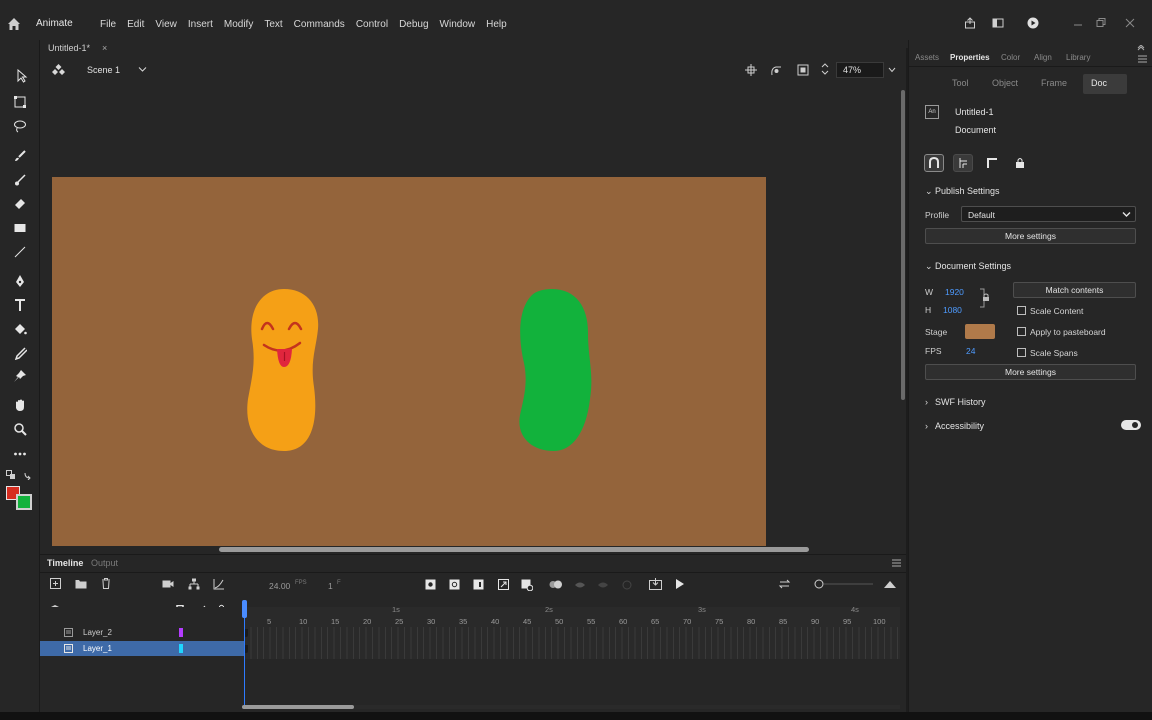  Describe the element at coordinates (20, 429) in the screenshot. I see `zoom-tool-icon` at that location.